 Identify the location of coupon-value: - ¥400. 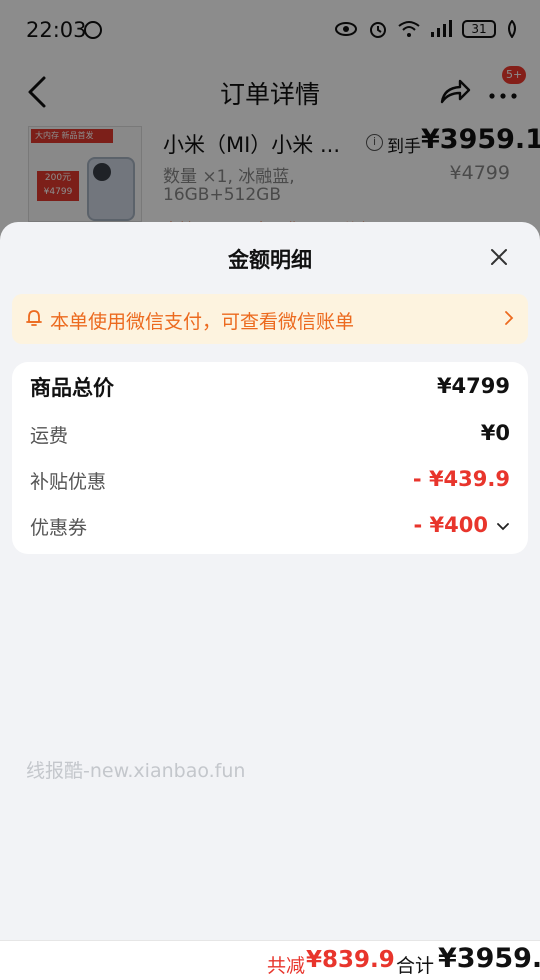
(450, 525).